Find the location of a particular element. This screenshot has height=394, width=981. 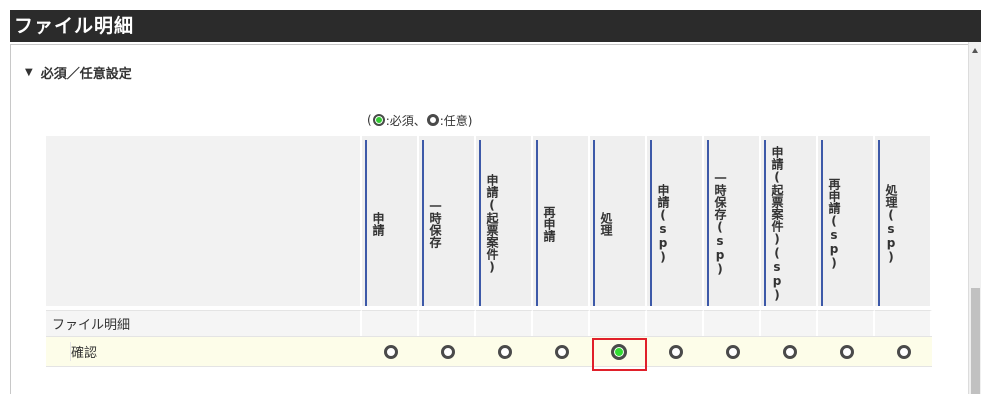

group-row-file-details: ファイル明細 is located at coordinates (489, 323).